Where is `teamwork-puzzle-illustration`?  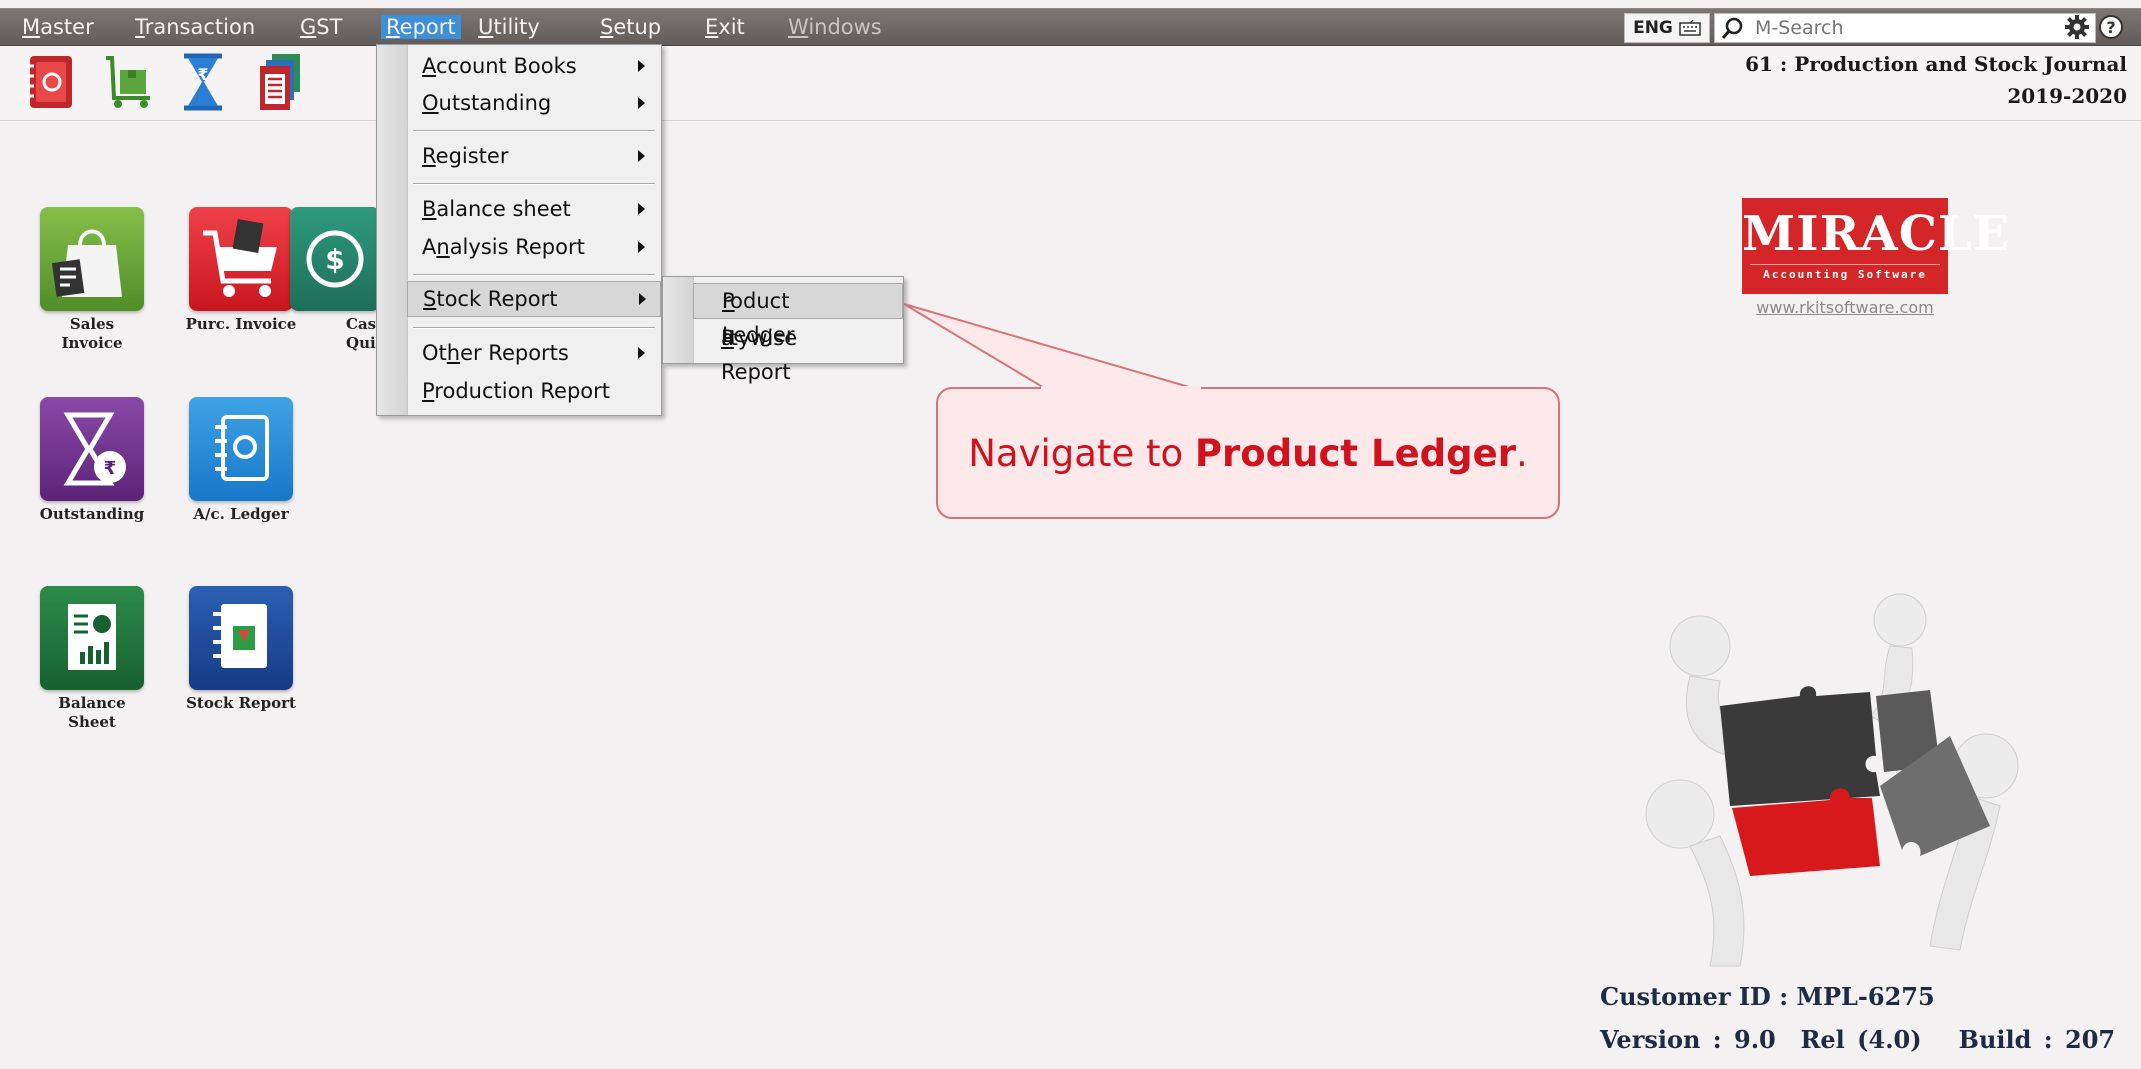
teamwork-puzzle-illustration is located at coordinates (1832, 780).